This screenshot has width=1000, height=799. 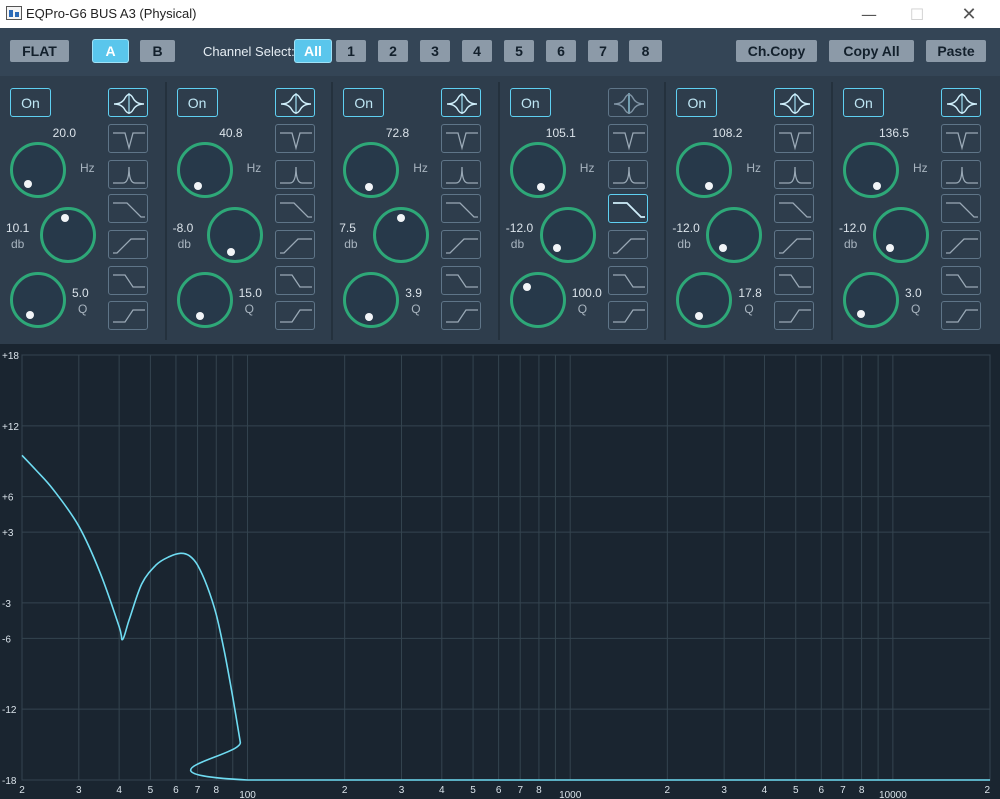 I want to click on x-tick-label: 2, so click(x=345, y=790).